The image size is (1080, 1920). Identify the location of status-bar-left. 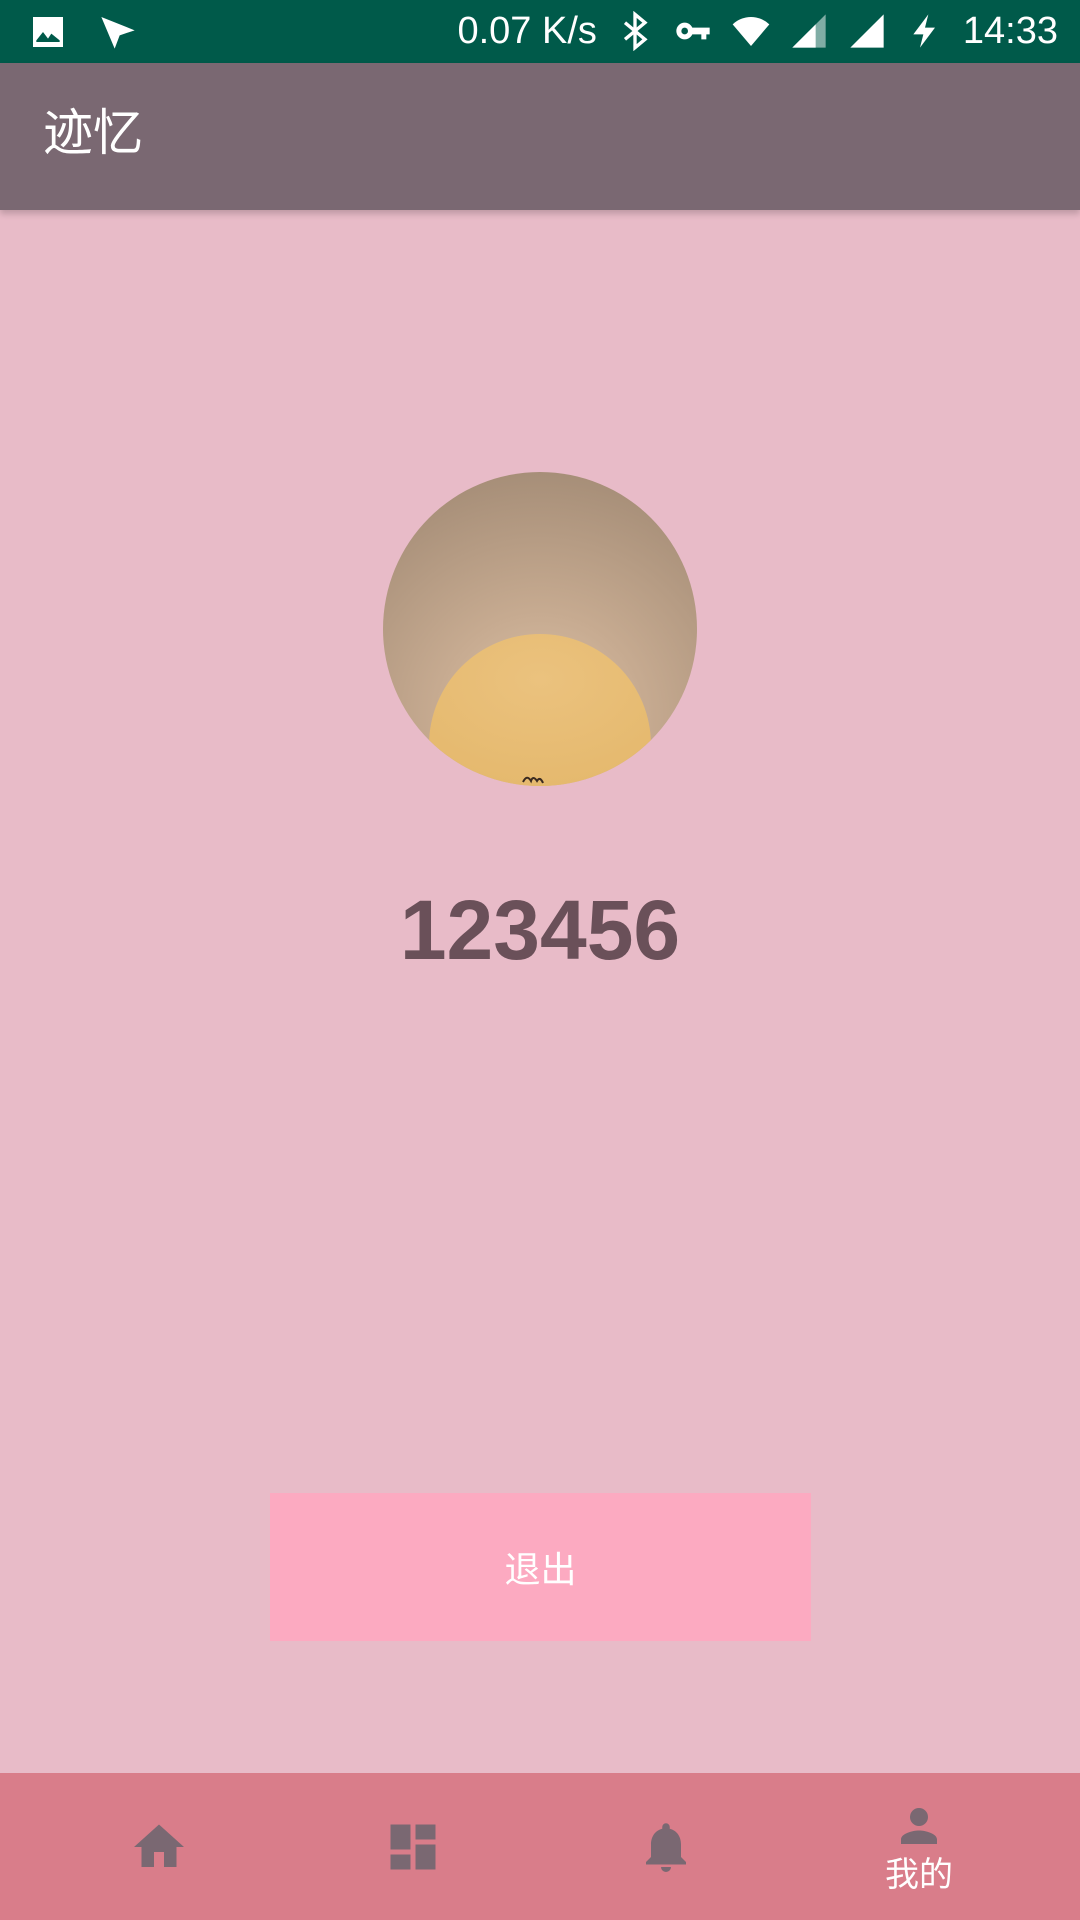
(83, 32).